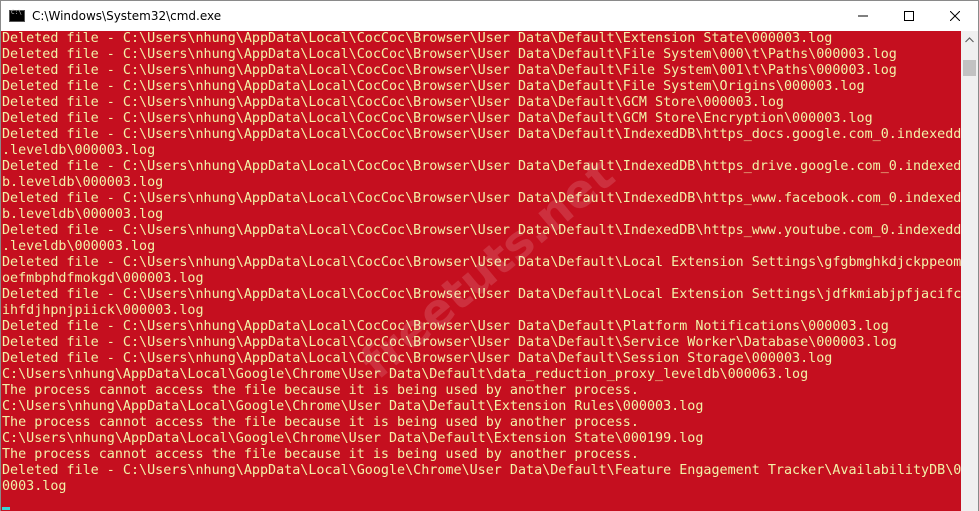  I want to click on maximize-button, so click(909, 16).